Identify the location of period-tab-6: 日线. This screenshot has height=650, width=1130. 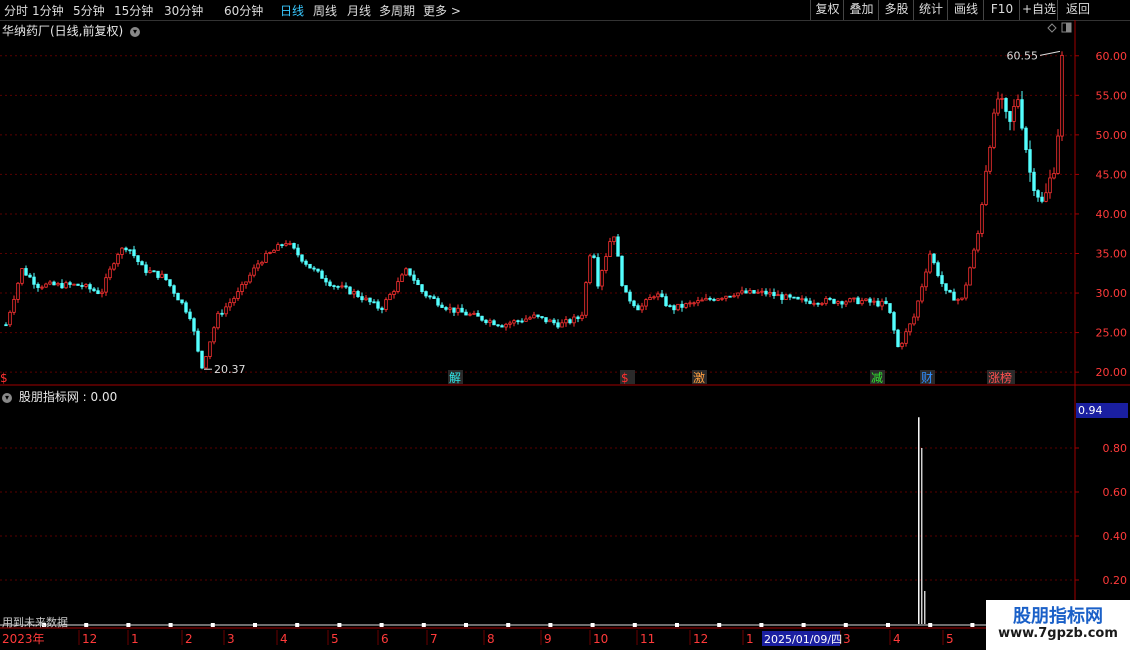
(292, 10).